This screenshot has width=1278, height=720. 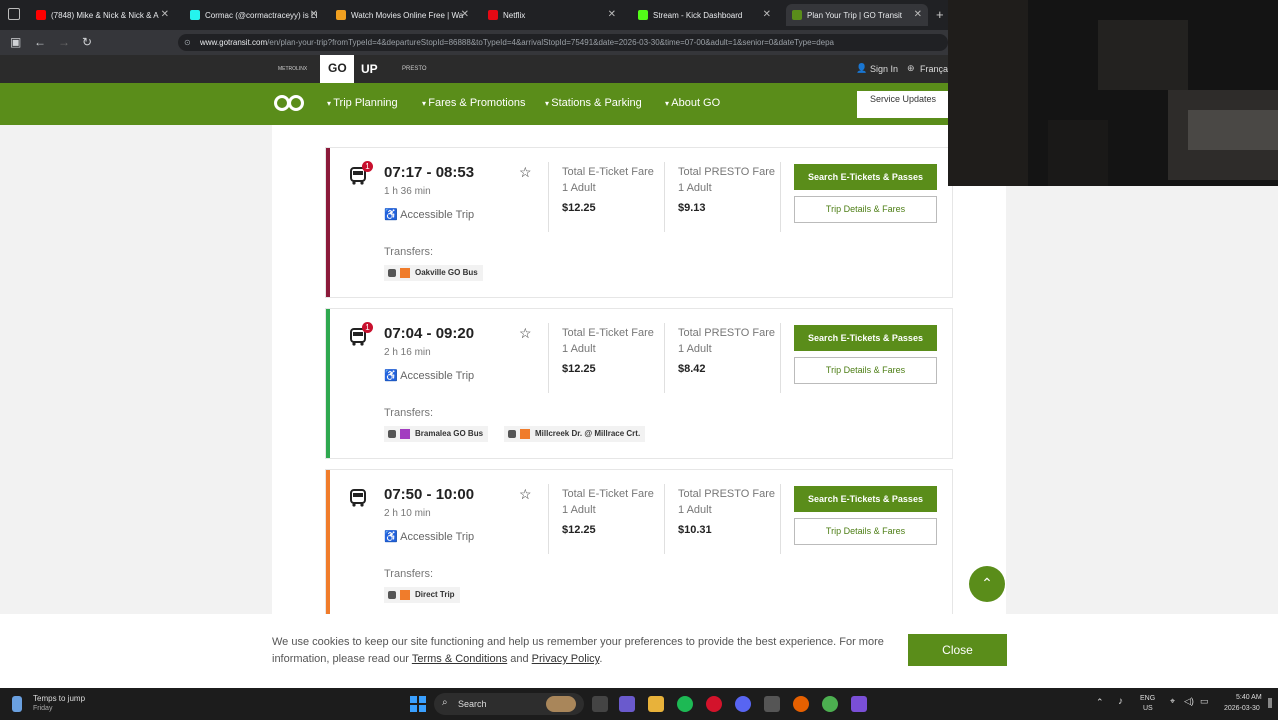 What do you see at coordinates (362, 103) in the screenshot?
I see `nav-trip-planning: Trip Planning` at bounding box center [362, 103].